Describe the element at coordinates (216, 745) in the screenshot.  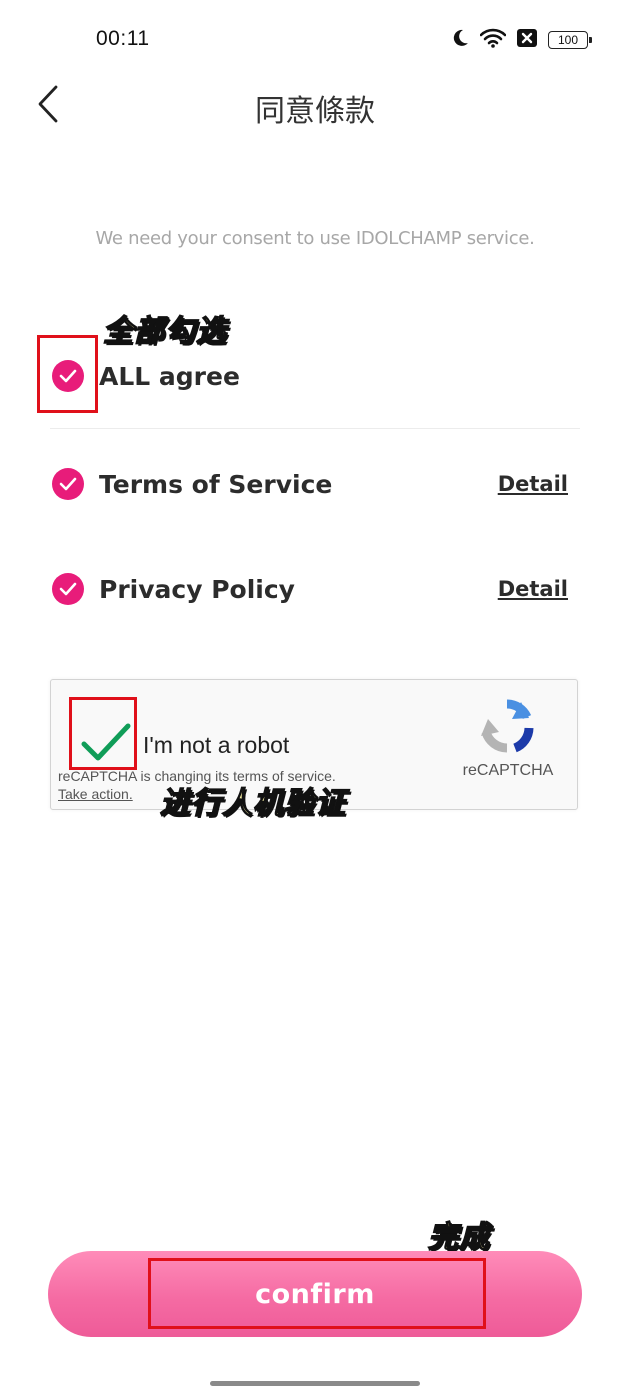
I see `recaptcha-label: I'm not a robot` at that location.